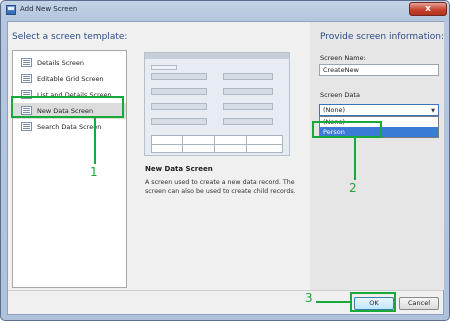  Describe the element at coordinates (433, 111) in the screenshot. I see `chevron-down-icon: ▼` at that location.